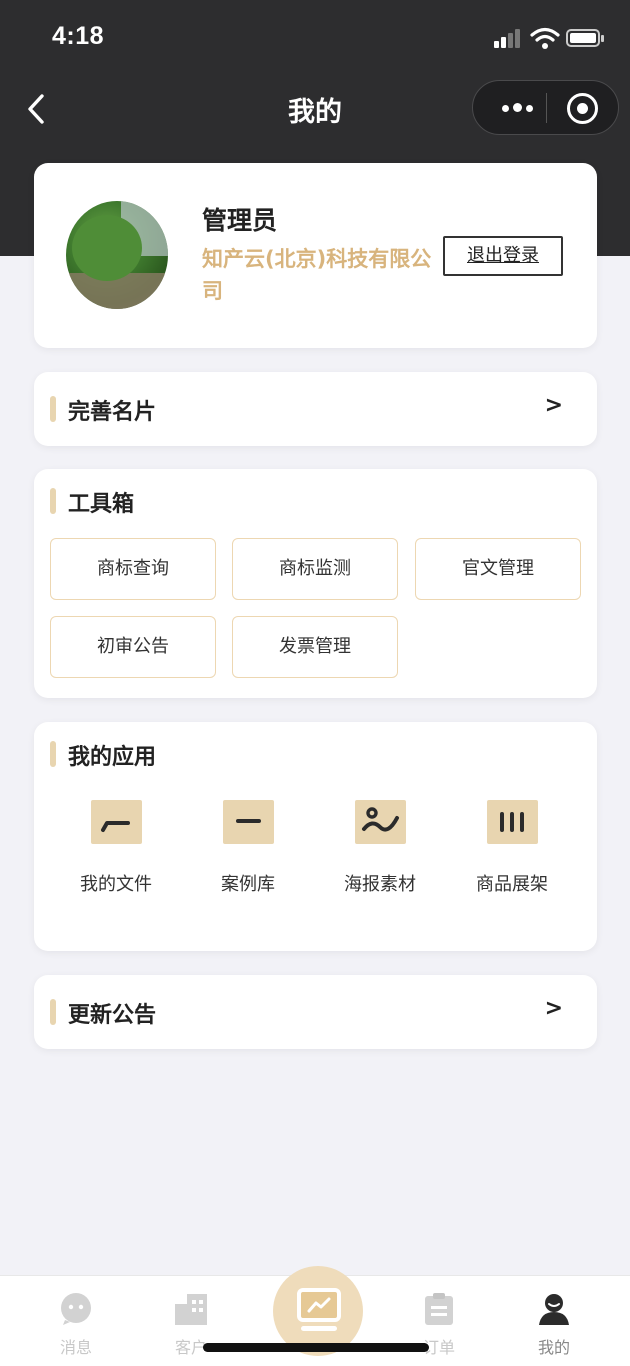 The height and width of the screenshot is (1366, 630). Describe the element at coordinates (101, 504) in the screenshot. I see `section-title: 工具箱` at that location.